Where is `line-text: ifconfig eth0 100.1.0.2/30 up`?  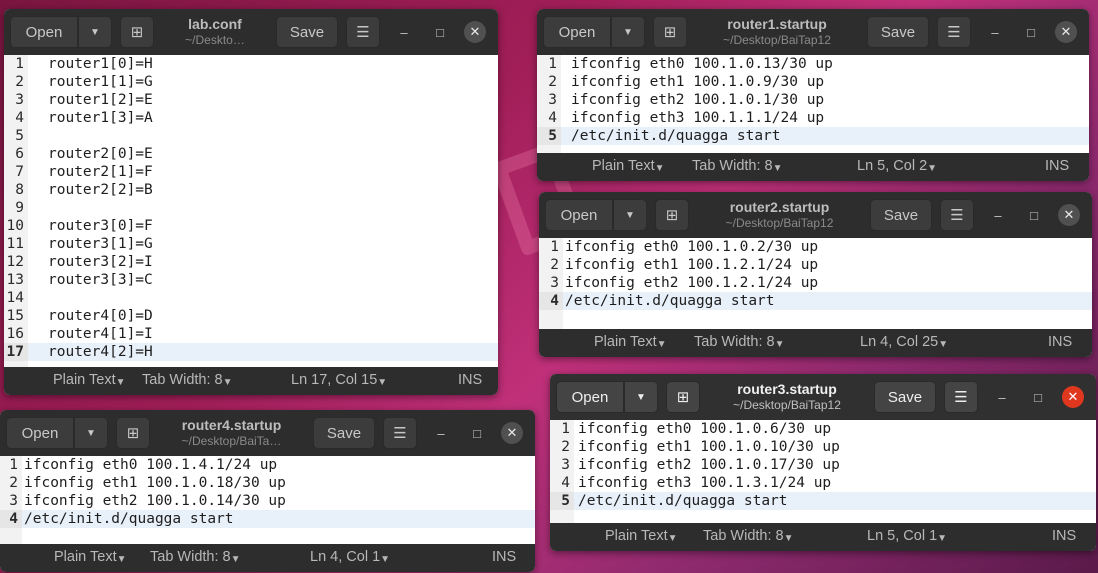
line-text: ifconfig eth0 100.1.0.2/30 up is located at coordinates (692, 247).